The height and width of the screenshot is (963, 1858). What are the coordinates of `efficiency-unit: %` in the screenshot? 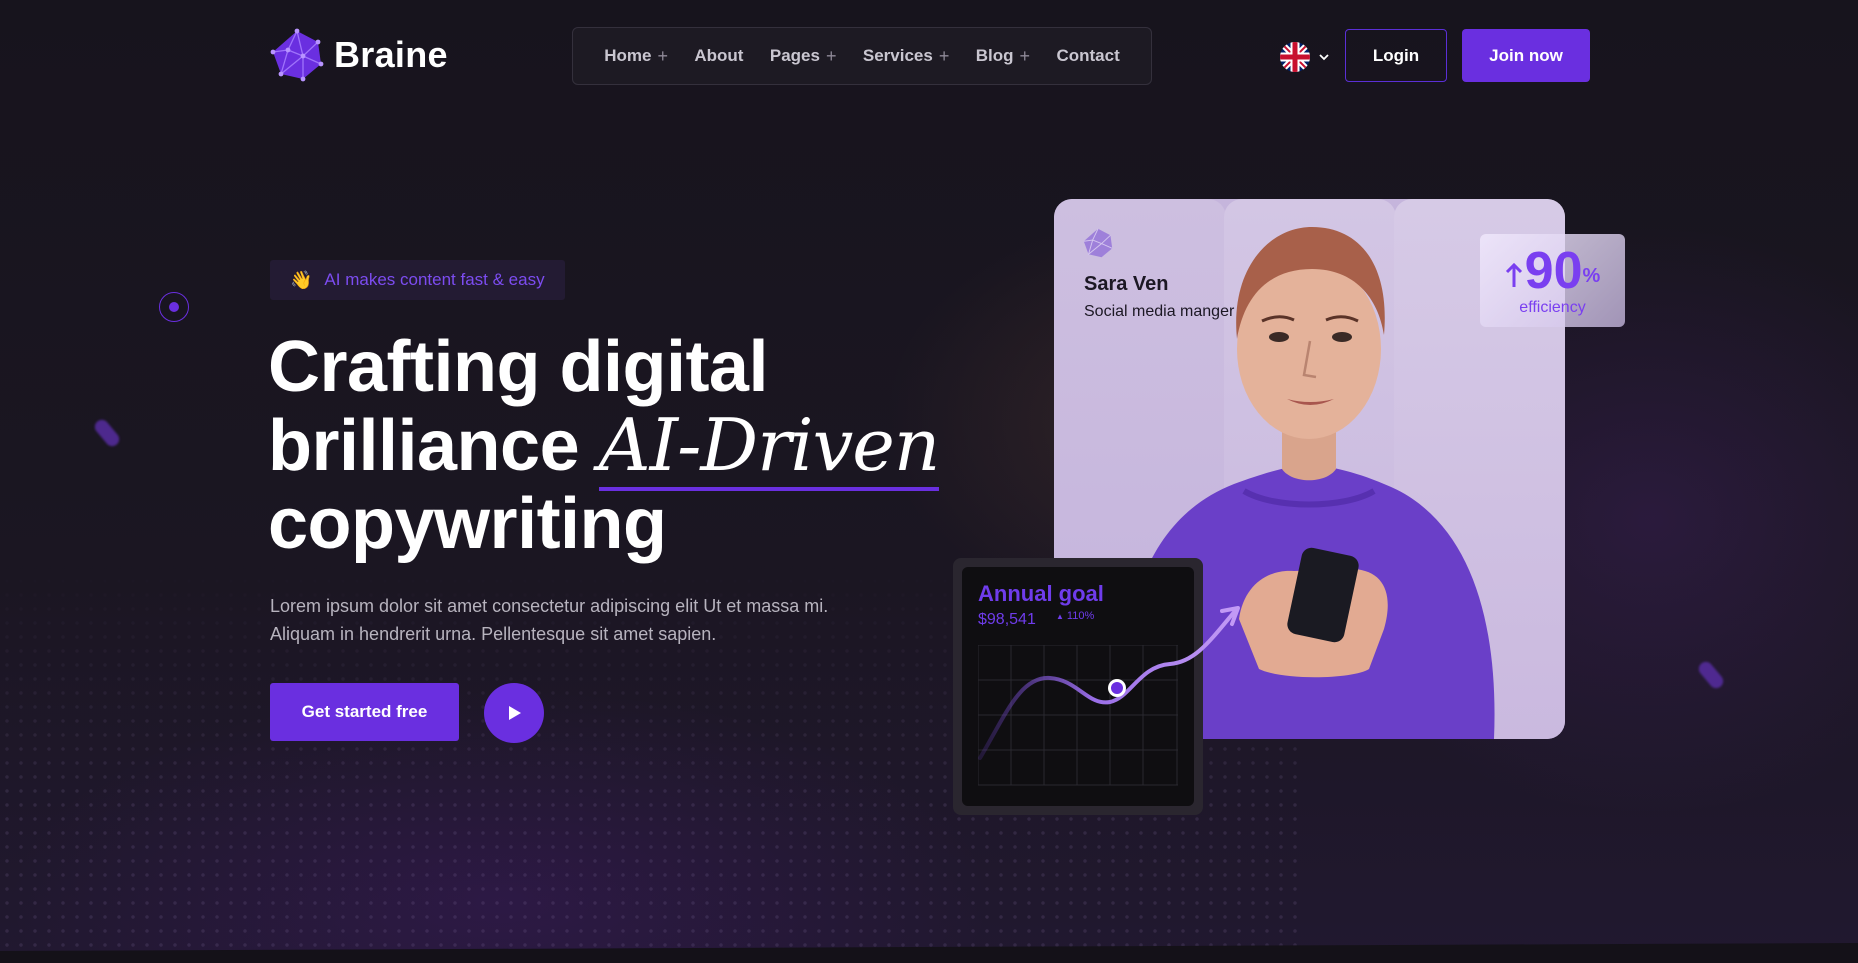 It's located at (1591, 275).